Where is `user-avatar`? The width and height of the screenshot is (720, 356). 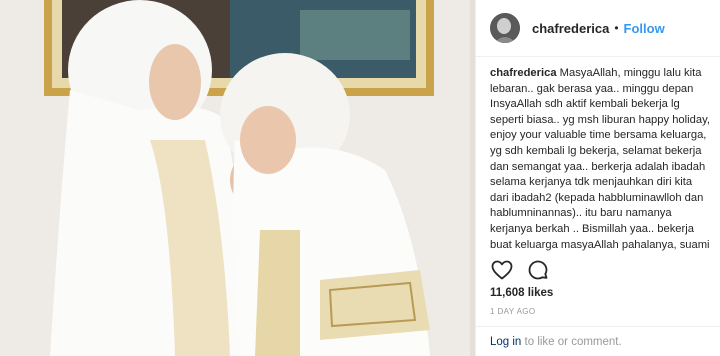
user-avatar is located at coordinates (505, 28).